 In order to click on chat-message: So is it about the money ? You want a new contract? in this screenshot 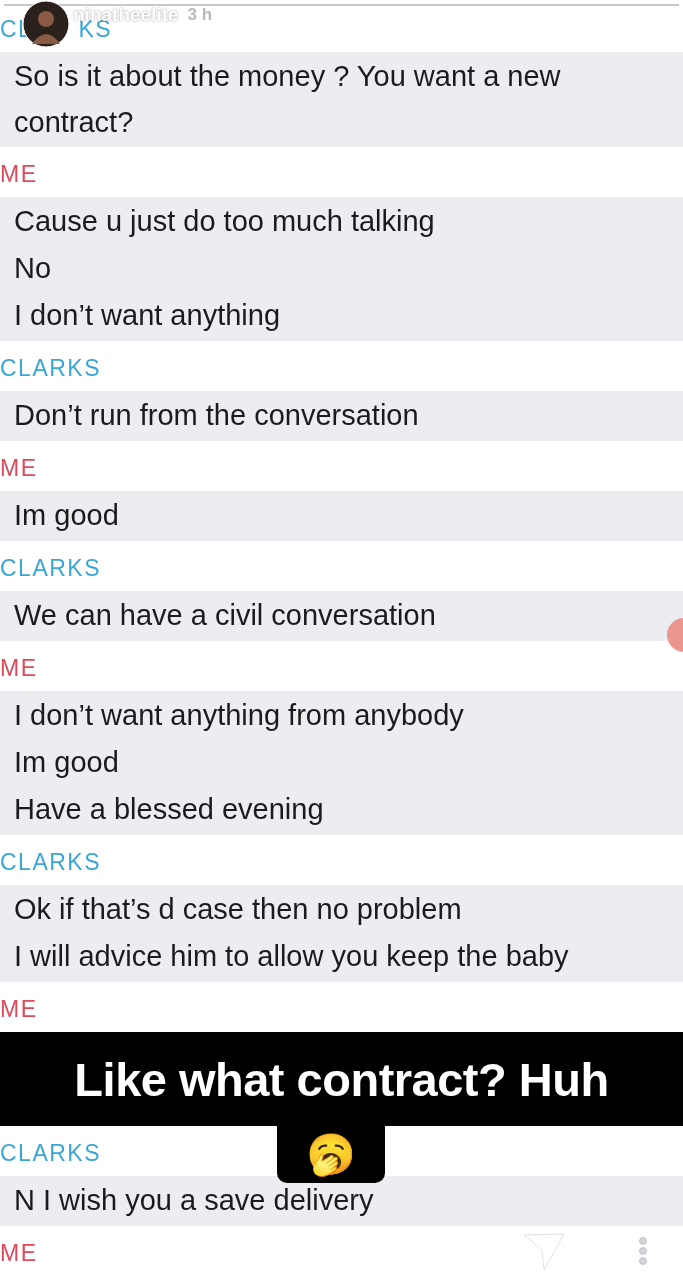, I will do `click(288, 99)`.